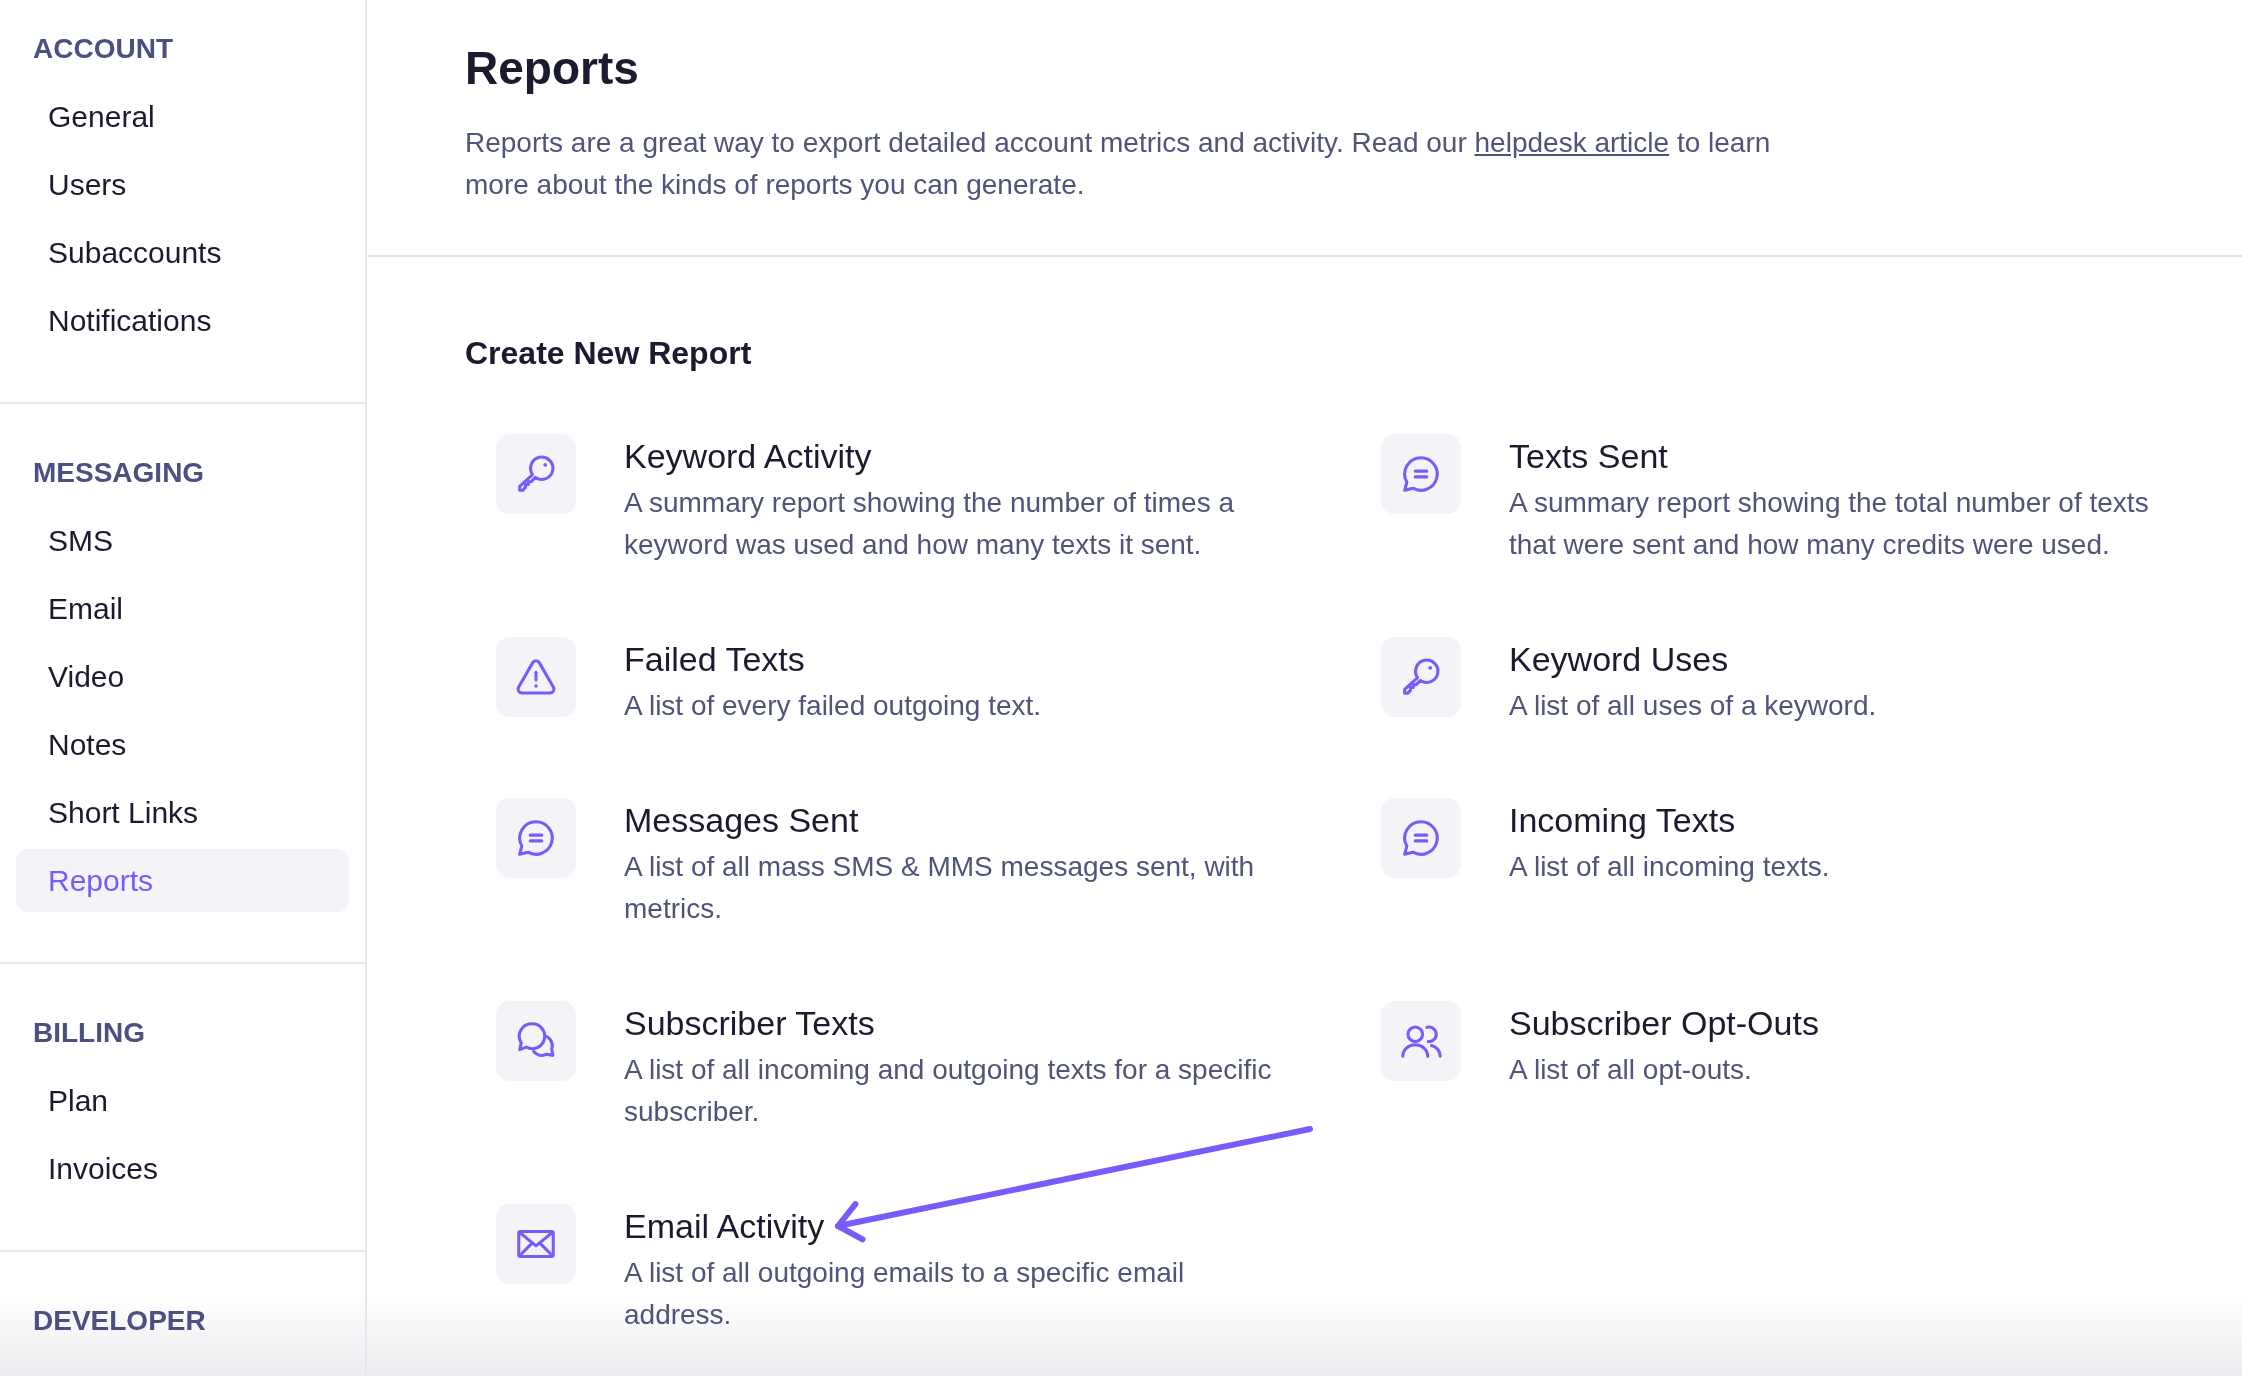 The image size is (2242, 1376). I want to click on page-description: Reports are a great way to export detailed account metrics and activity. Read our helpdesk article to learn more about the kinds of reports you can generate., so click(1118, 164).